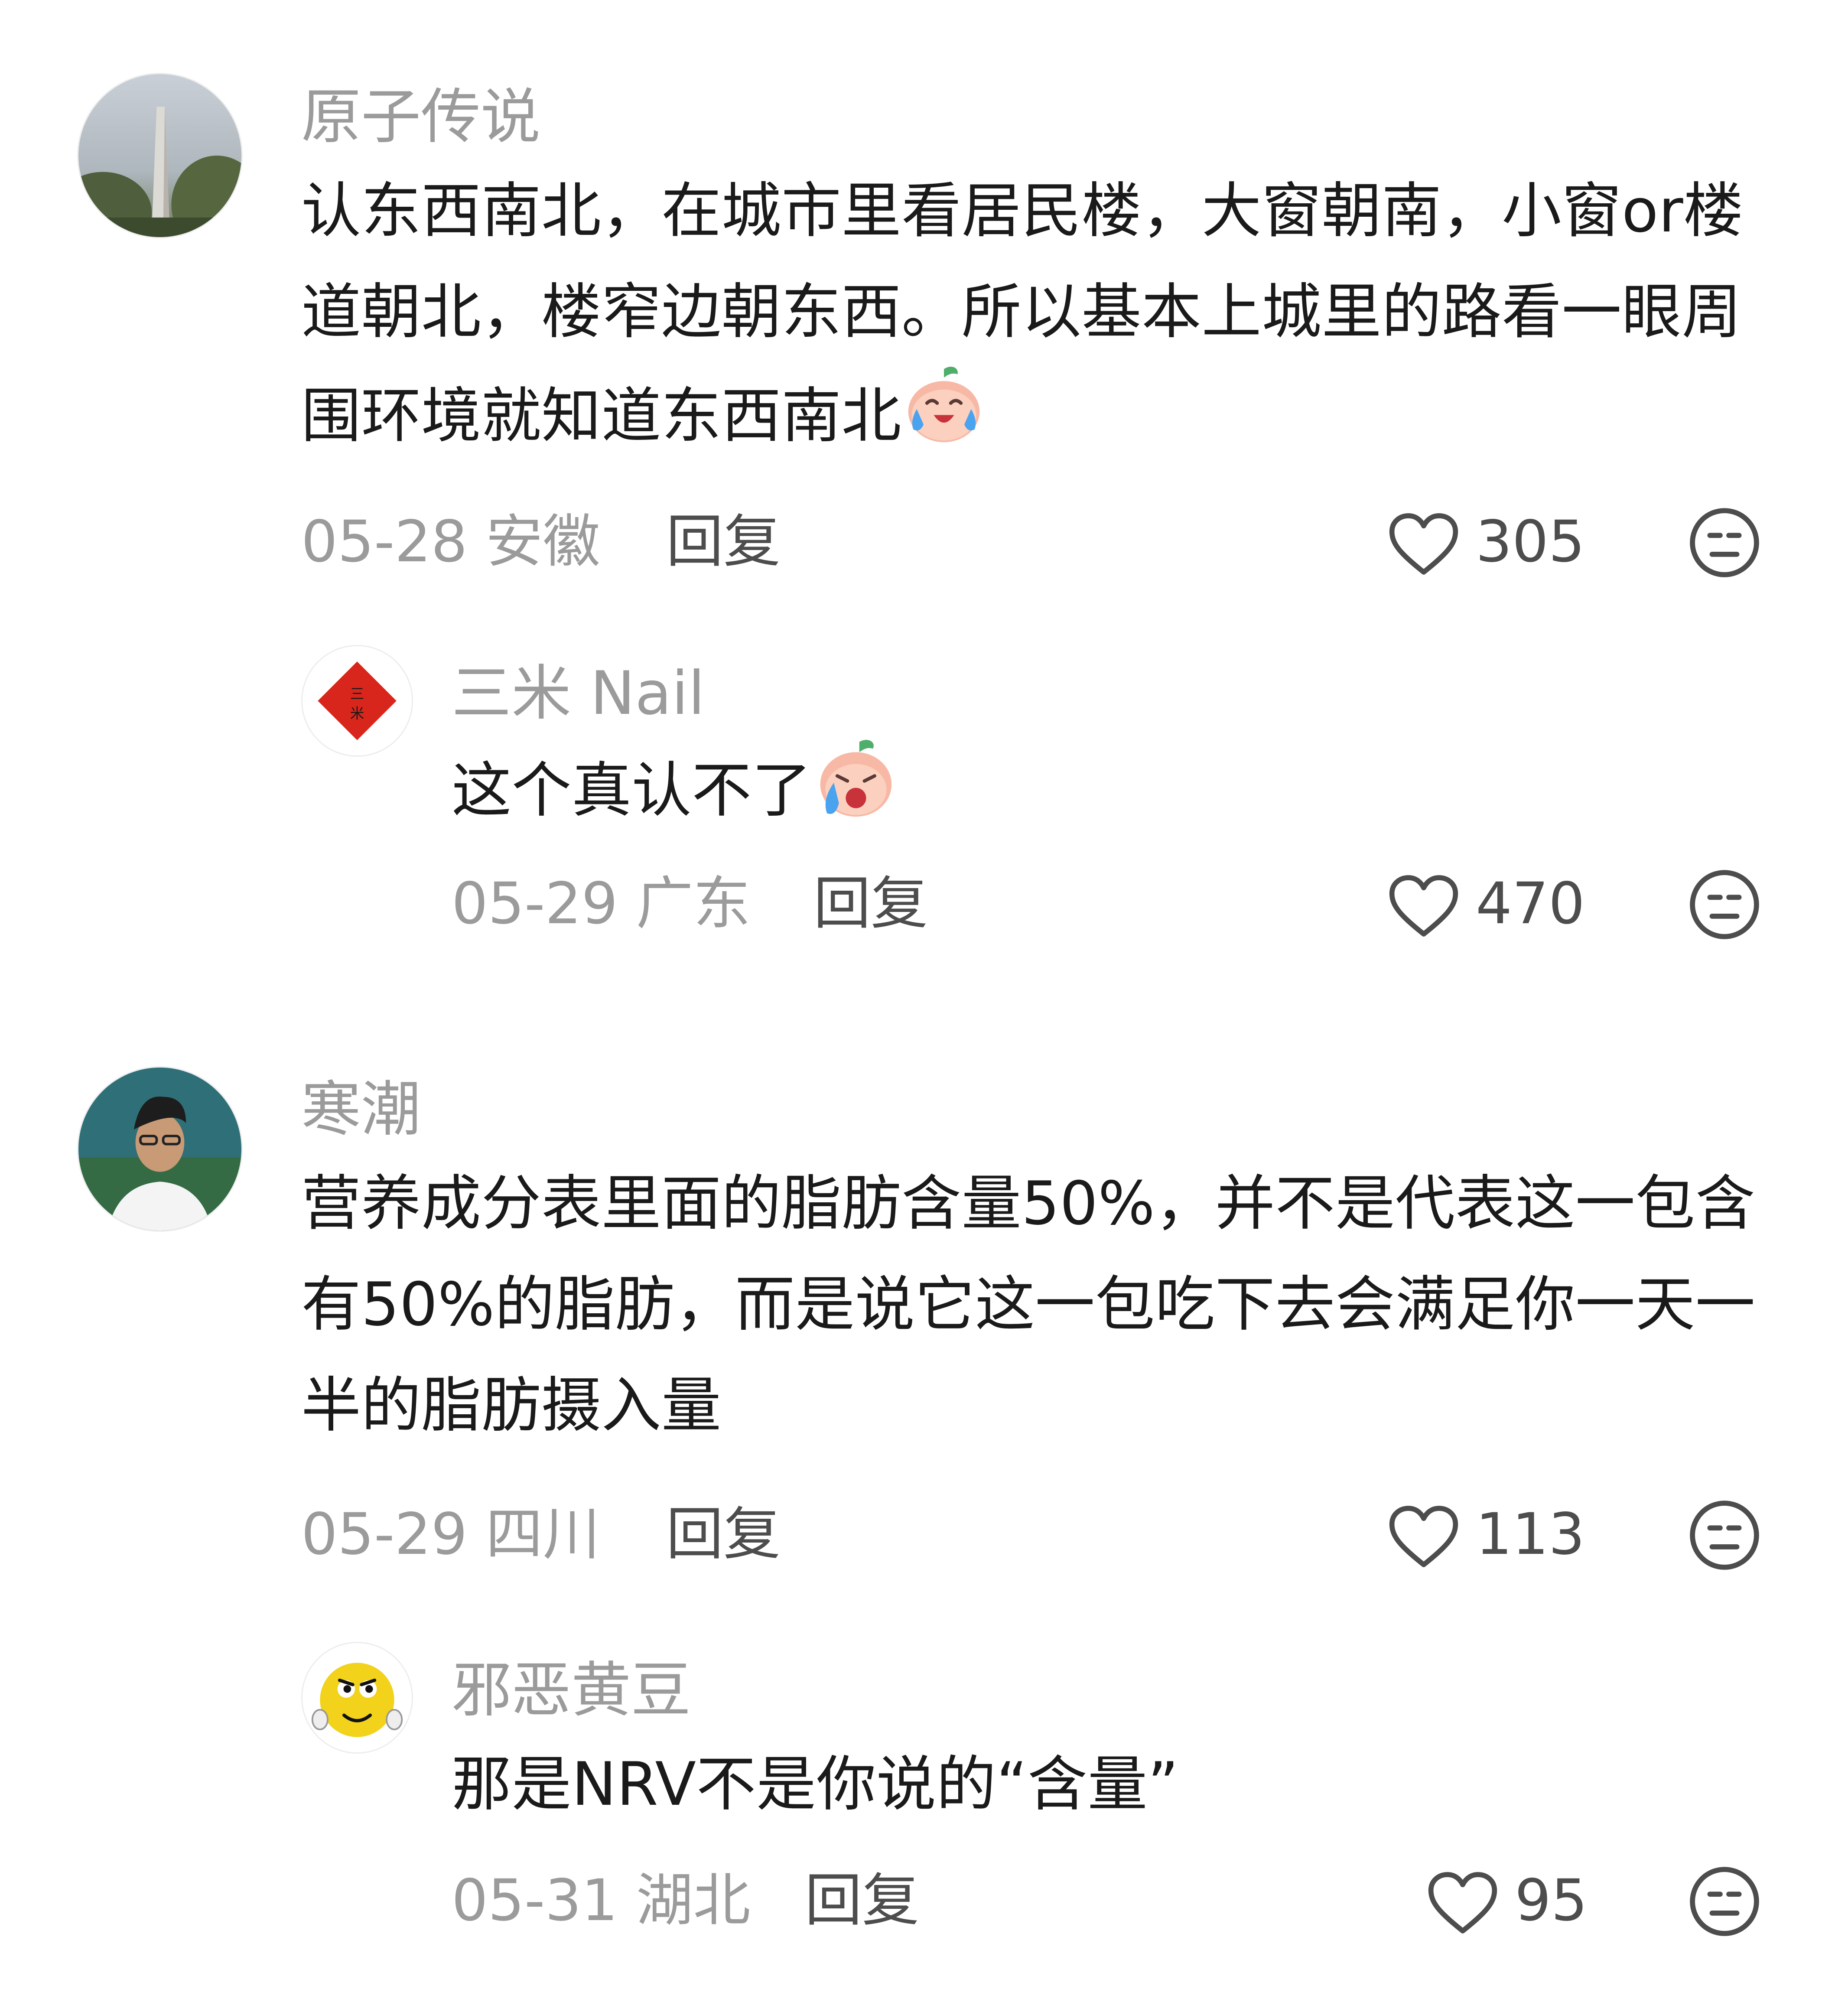 Image resolution: width=1848 pixels, height=1989 pixels. What do you see at coordinates (1530, 903) in the screenshot?
I see `like-count: 470` at bounding box center [1530, 903].